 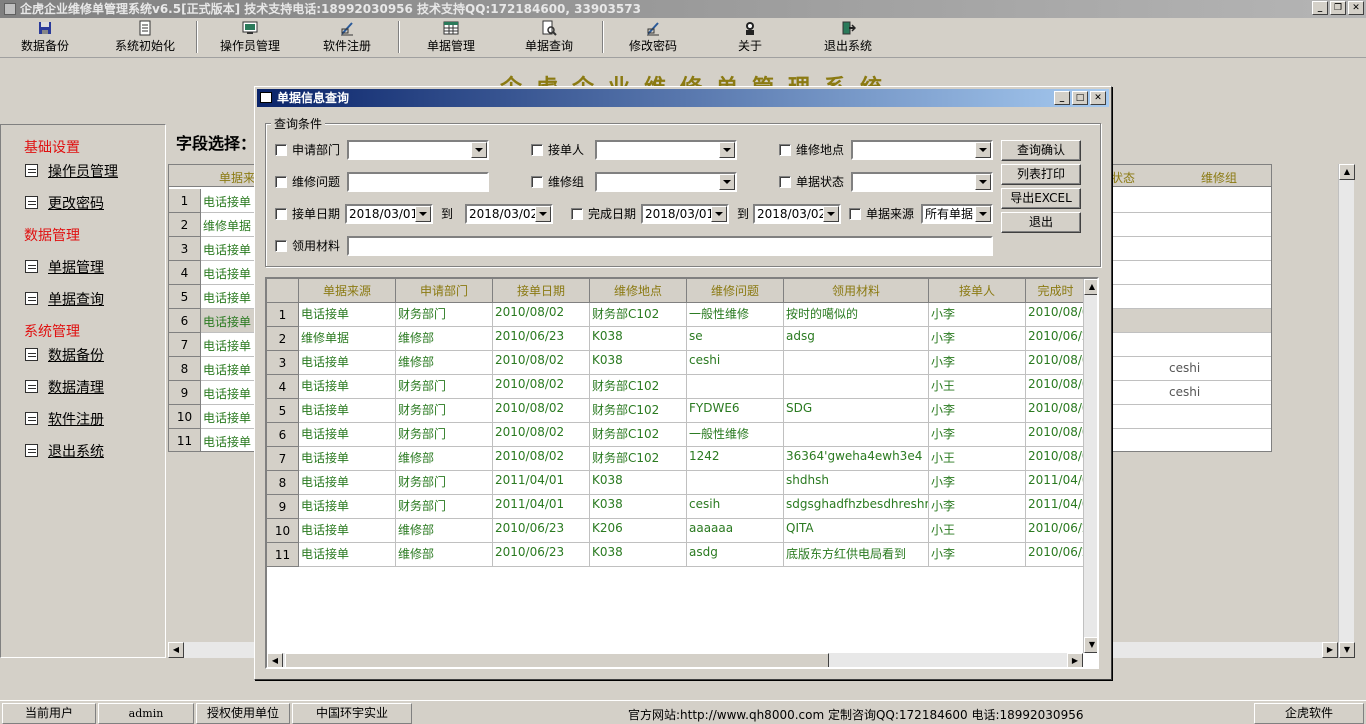 What do you see at coordinates (64, 299) in the screenshot?
I see `sidebar-item-doc-query: 单据查询` at bounding box center [64, 299].